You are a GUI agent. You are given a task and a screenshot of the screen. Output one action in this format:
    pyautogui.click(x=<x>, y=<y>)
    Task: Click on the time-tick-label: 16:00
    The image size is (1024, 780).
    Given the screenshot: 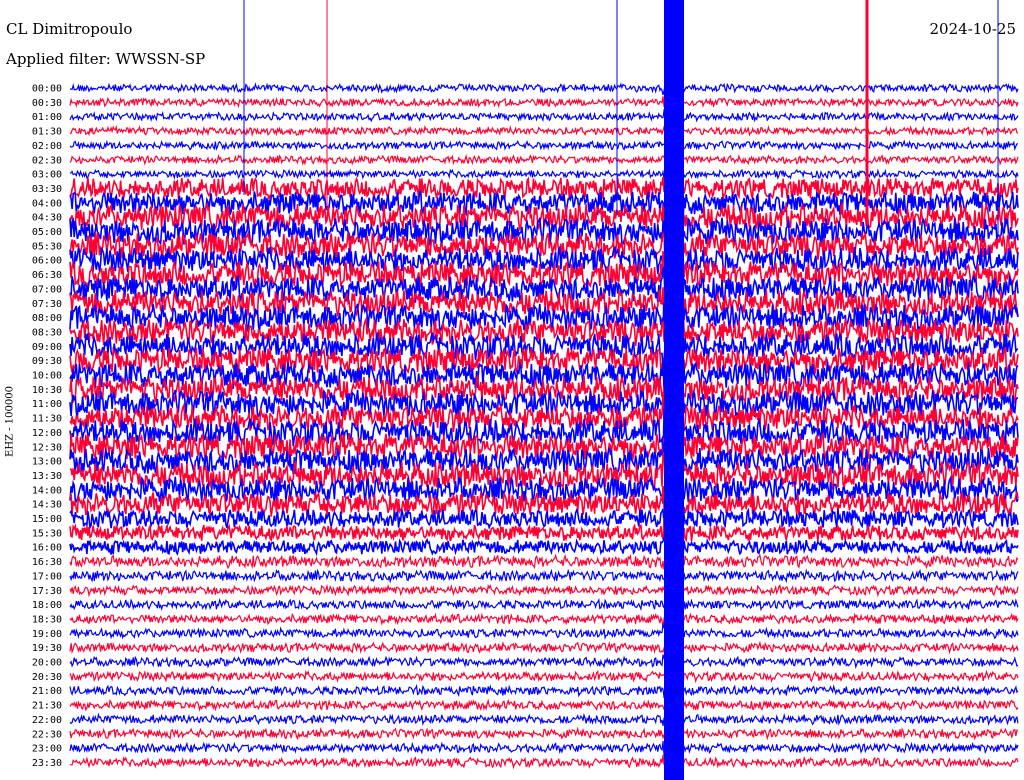 What is the action you would take?
    pyautogui.click(x=47, y=548)
    